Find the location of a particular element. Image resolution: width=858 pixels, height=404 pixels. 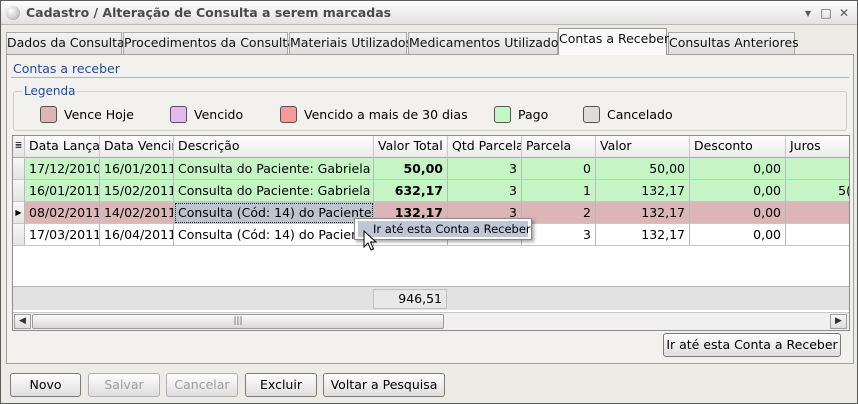

cell-parcela: 0 is located at coordinates (559, 169).